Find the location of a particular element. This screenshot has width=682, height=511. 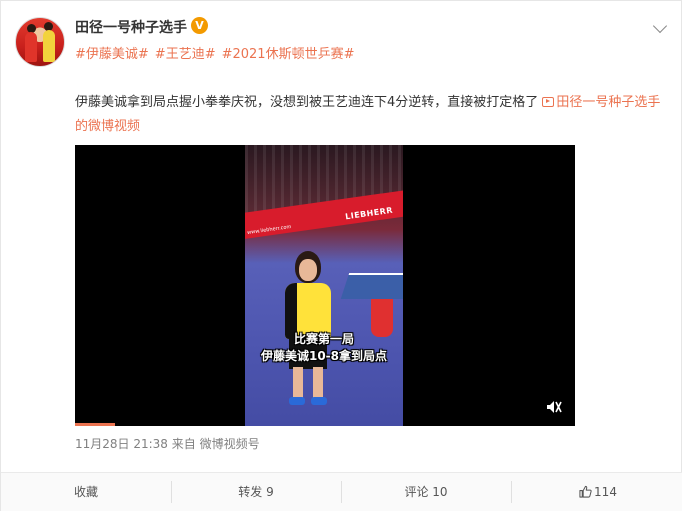

comment-button: 评论 10 is located at coordinates (426, 492).